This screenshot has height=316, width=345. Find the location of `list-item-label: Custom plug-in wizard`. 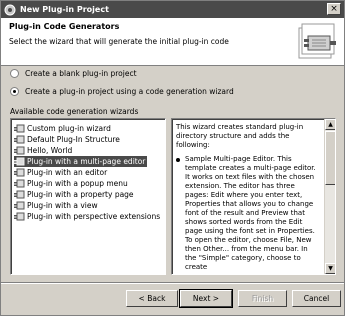

list-item-label: Custom plug-in wizard is located at coordinates (69, 128).